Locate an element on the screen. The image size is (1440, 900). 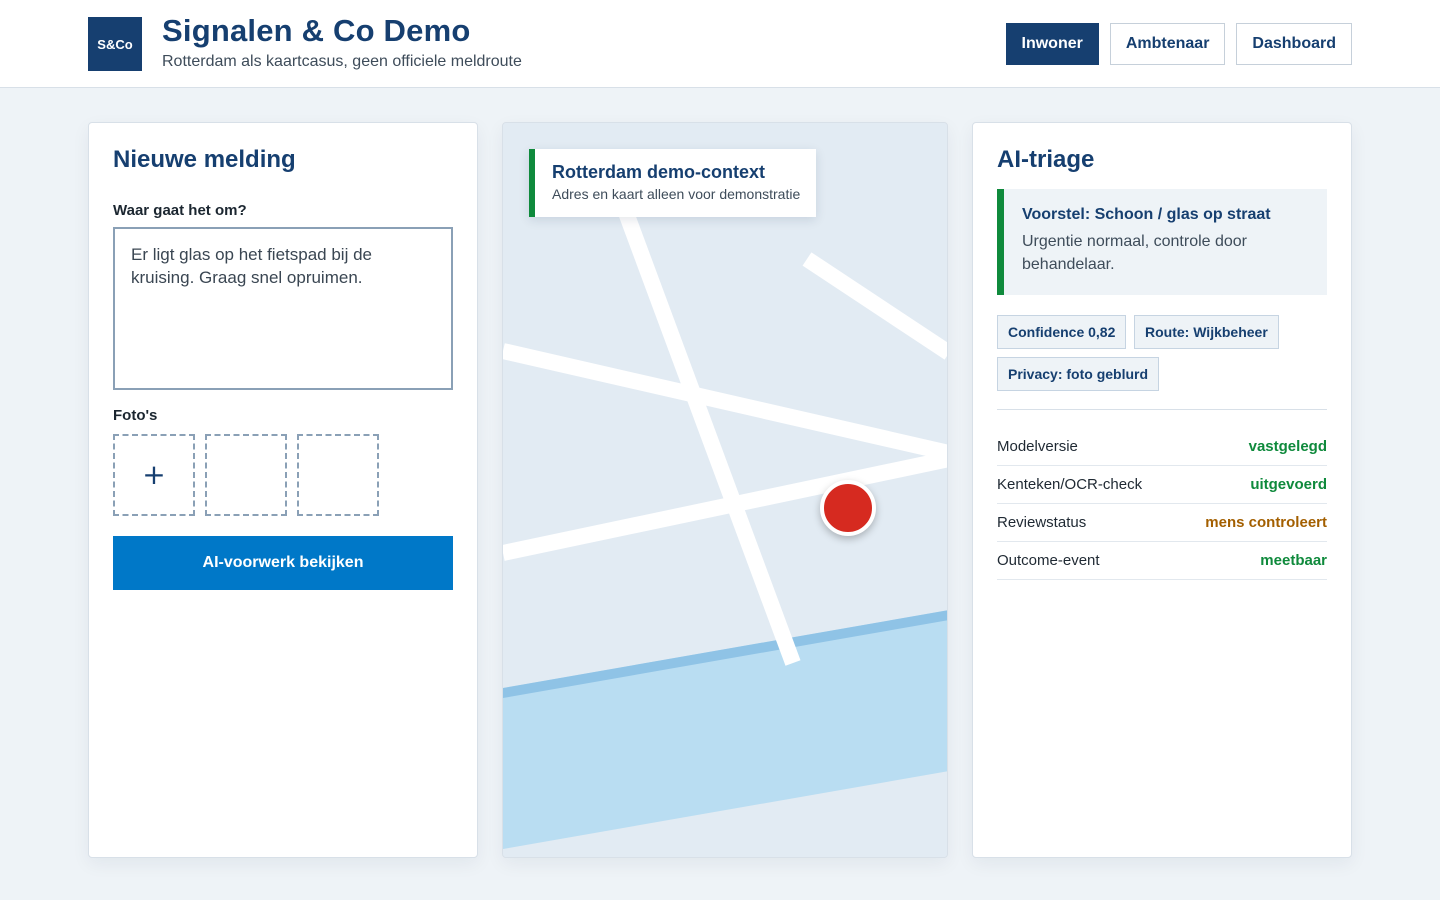
check-row: Modelversie vastgelegd is located at coordinates (1162, 447).